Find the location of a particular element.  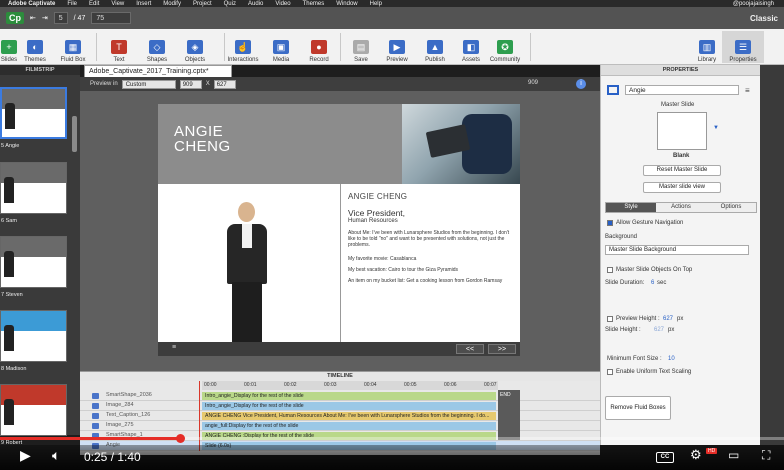

settings-gear-icon: ⚙ is located at coordinates (696, 455).